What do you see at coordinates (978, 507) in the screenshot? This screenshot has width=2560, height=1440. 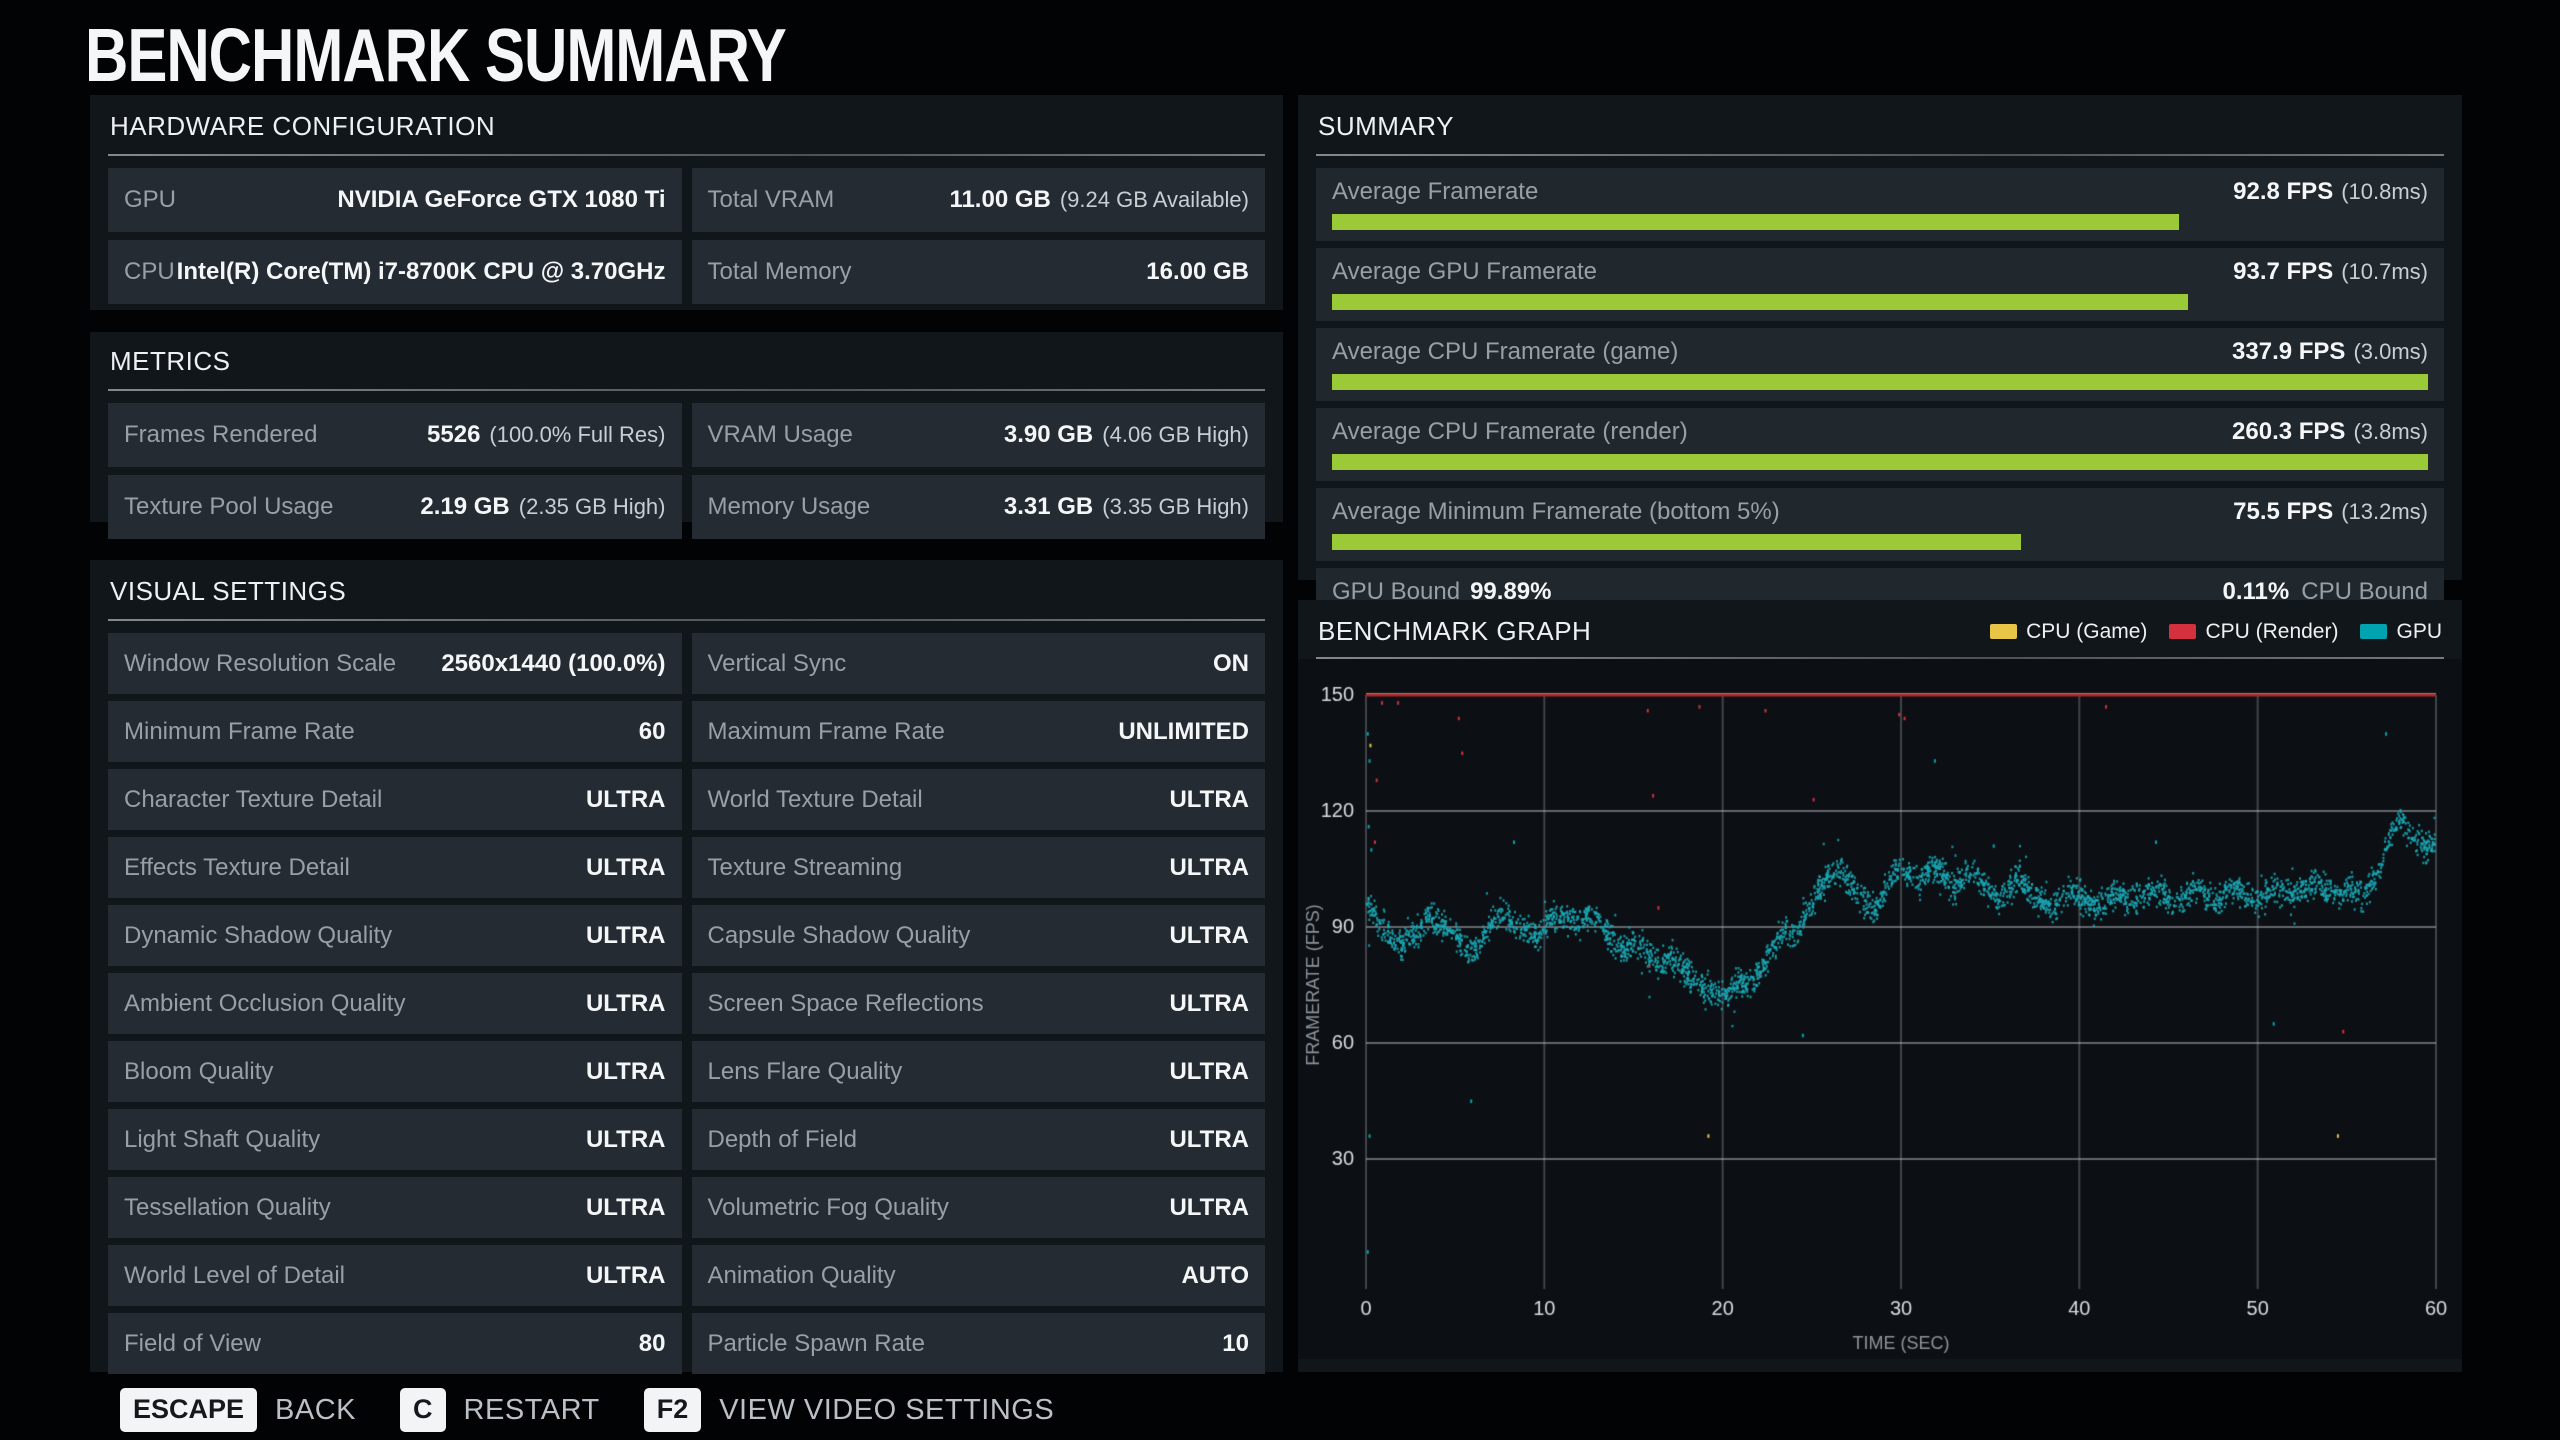 I see `setting-row: Memory Usage 3.31 GB (3.35 GB High)` at bounding box center [978, 507].